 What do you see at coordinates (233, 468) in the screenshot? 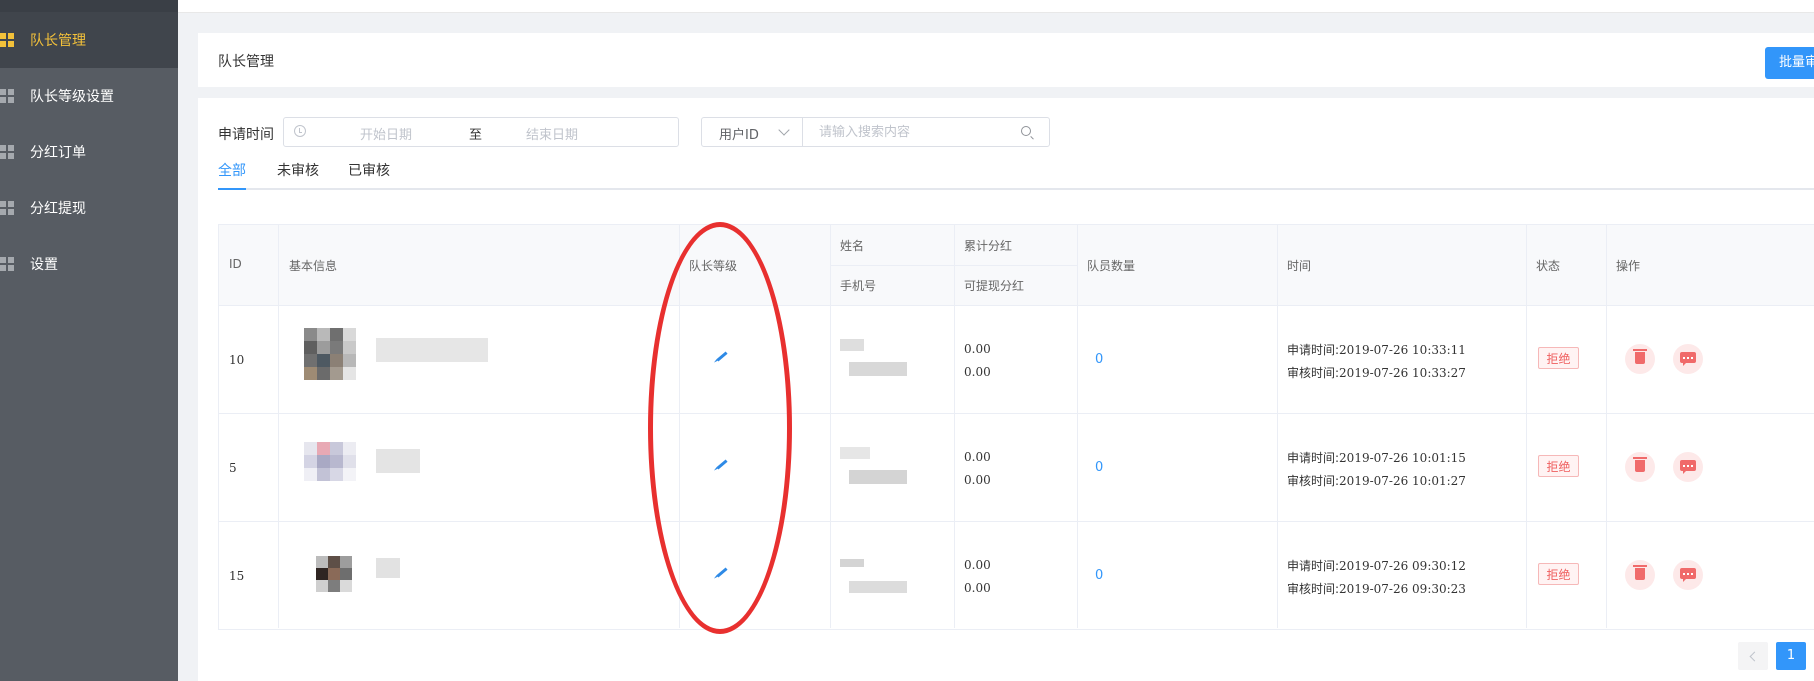
I see `row-id: 5` at bounding box center [233, 468].